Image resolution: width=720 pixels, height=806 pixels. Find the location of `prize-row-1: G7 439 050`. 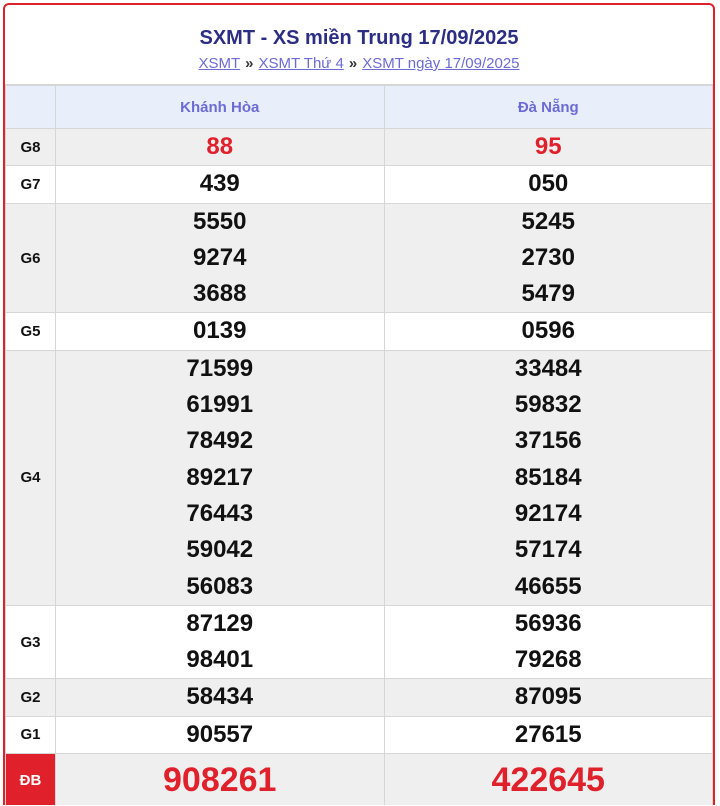

prize-row-1: G7 439 050 is located at coordinates (359, 184).